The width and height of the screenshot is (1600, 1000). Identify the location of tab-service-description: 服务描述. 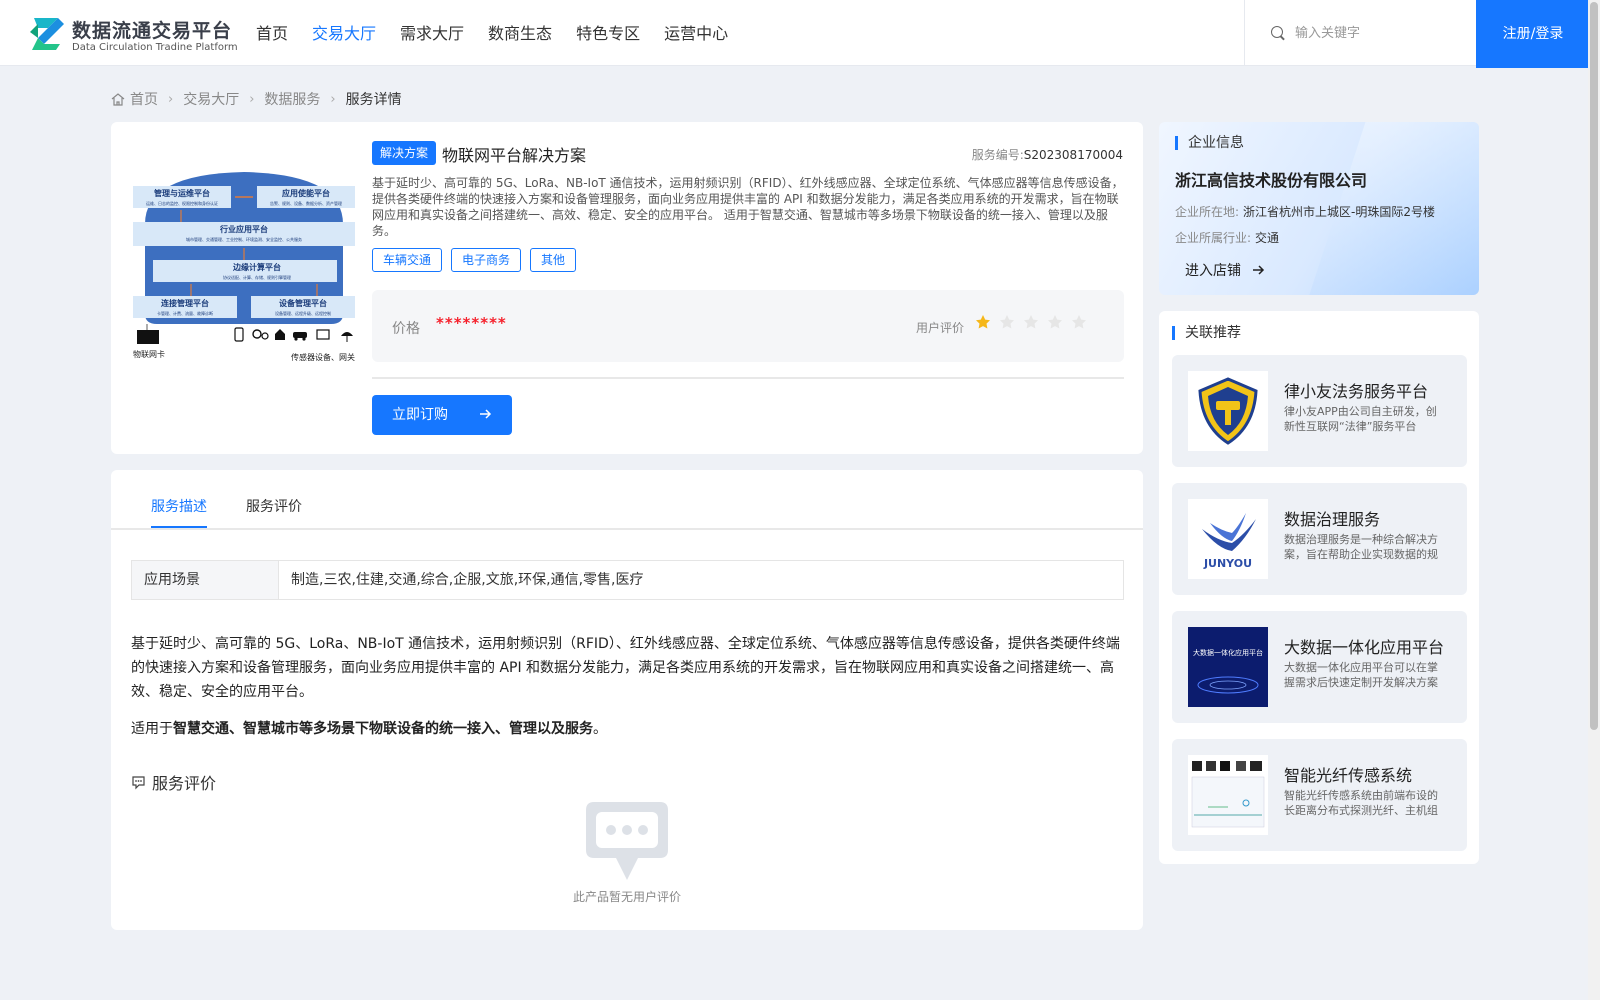
(179, 506).